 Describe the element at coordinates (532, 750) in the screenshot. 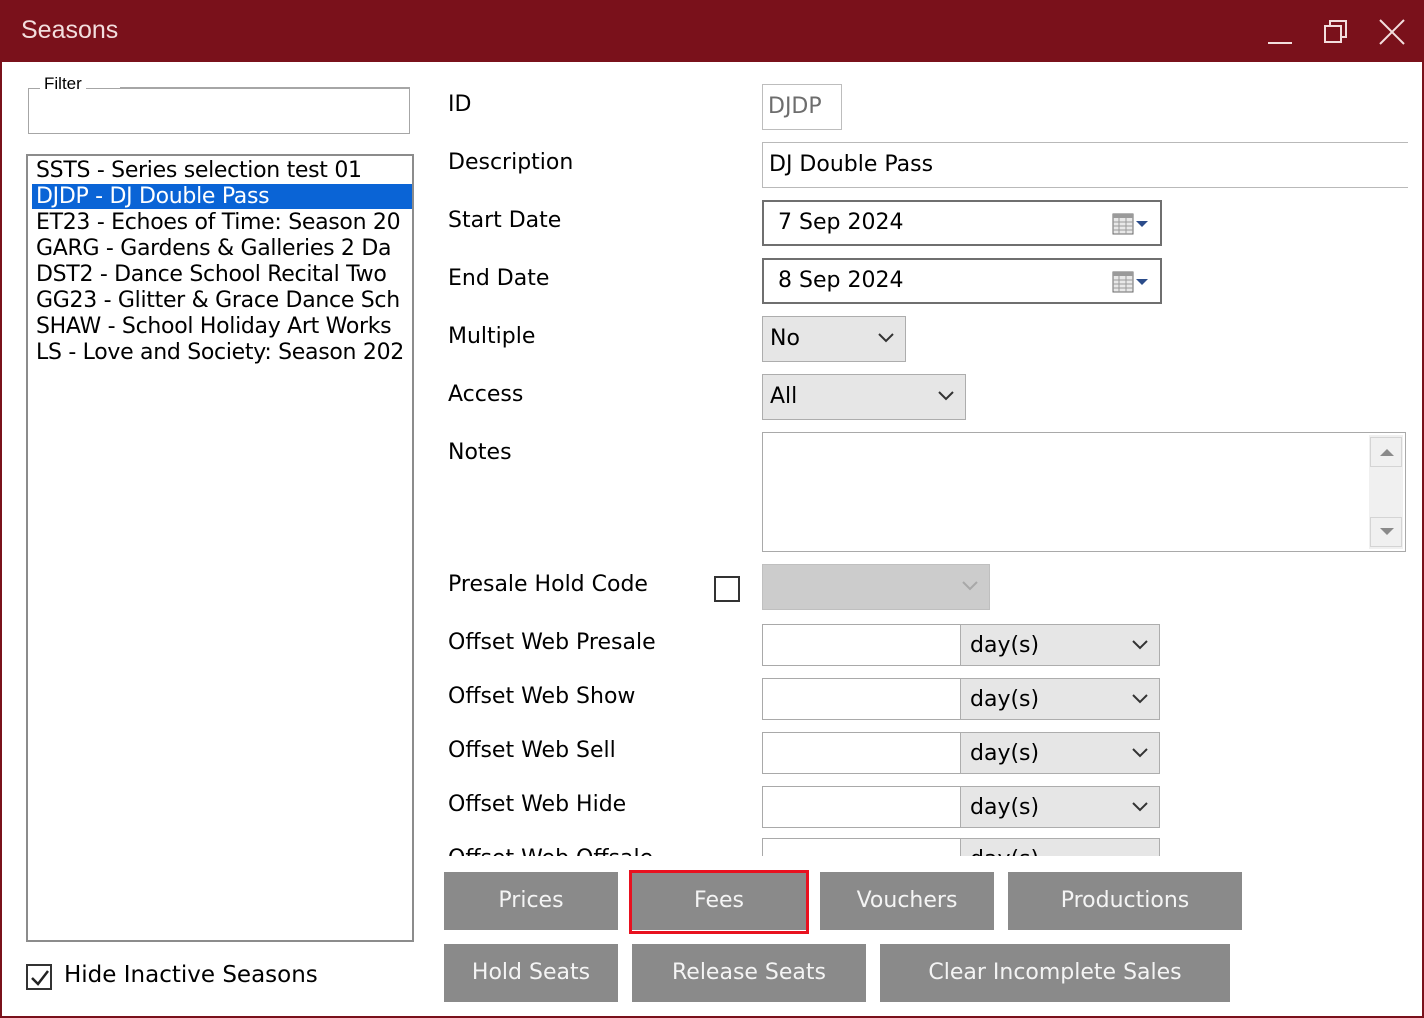

I see `offset-web-sell-label: Offset Web Sell` at that location.